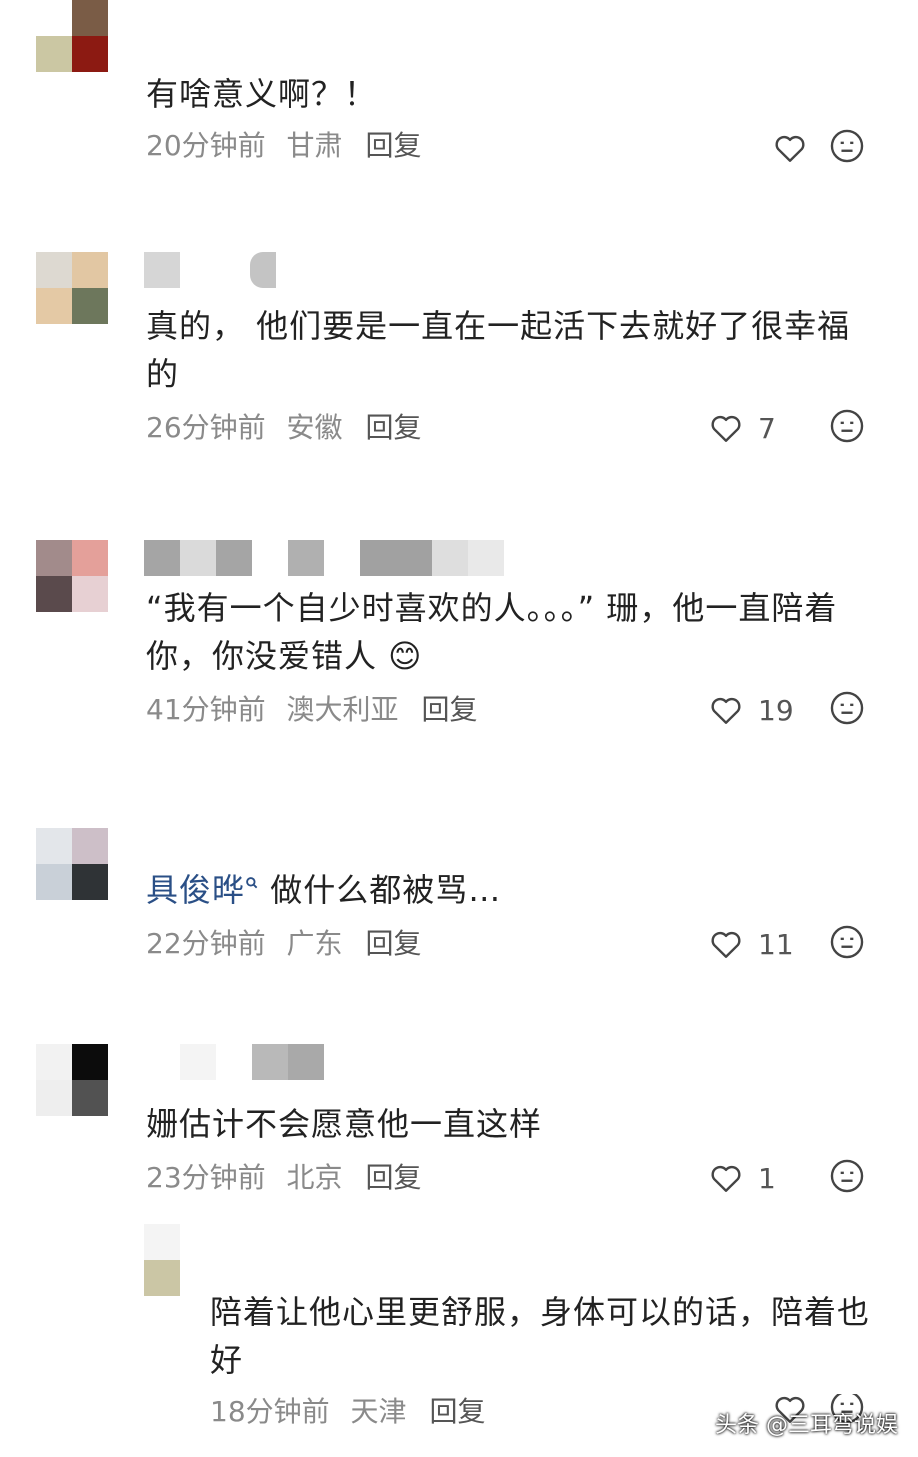 The image size is (918, 1457). I want to click on like-count: 7, so click(767, 428).